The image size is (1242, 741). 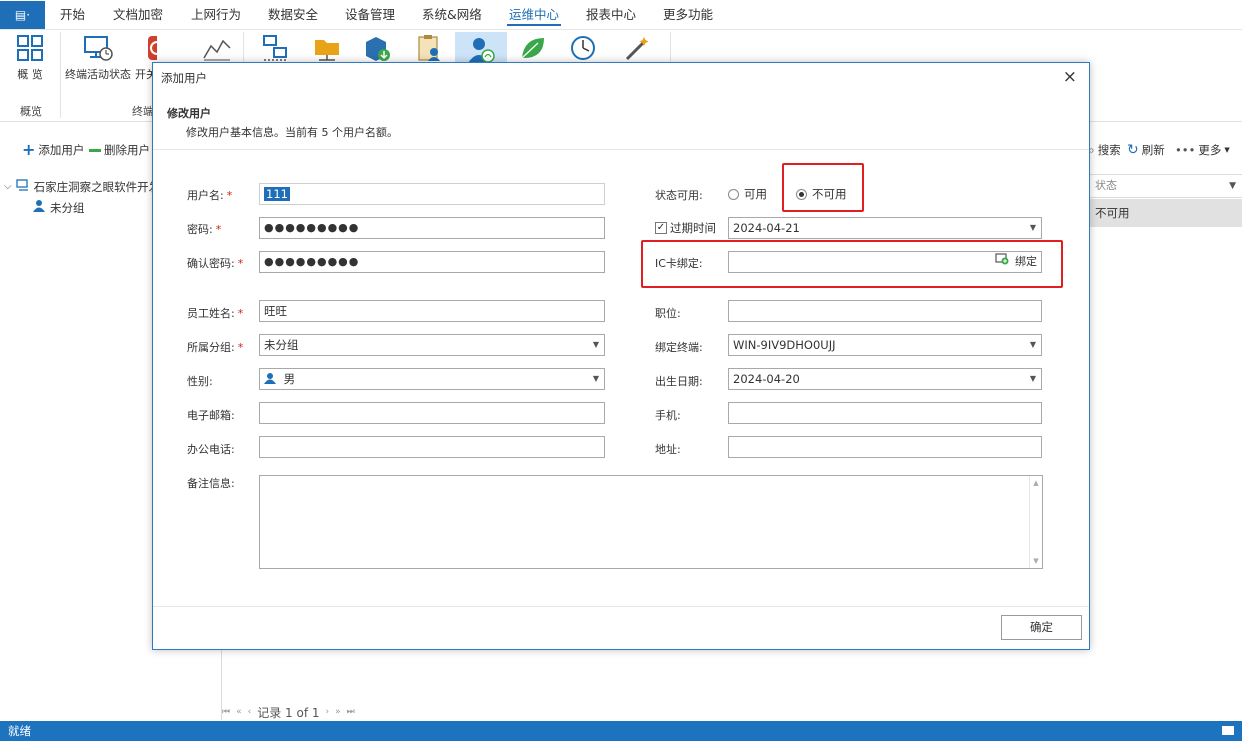 I want to click on status-bar: 就绪, so click(x=621, y=731).